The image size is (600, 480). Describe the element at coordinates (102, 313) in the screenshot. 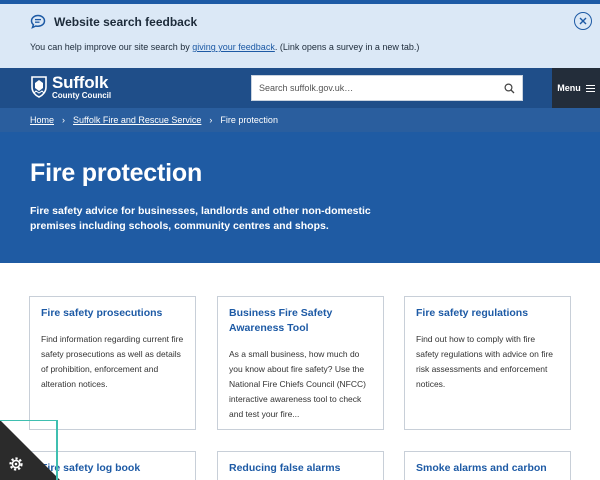

I see `card-title: Fire safety prosecutions` at that location.